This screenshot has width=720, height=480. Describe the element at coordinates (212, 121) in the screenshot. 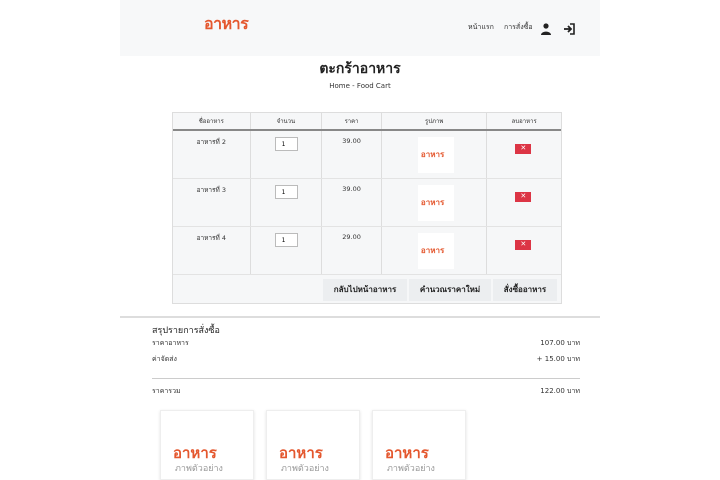

I see `column-header-name: ชื่ออาหาร` at that location.